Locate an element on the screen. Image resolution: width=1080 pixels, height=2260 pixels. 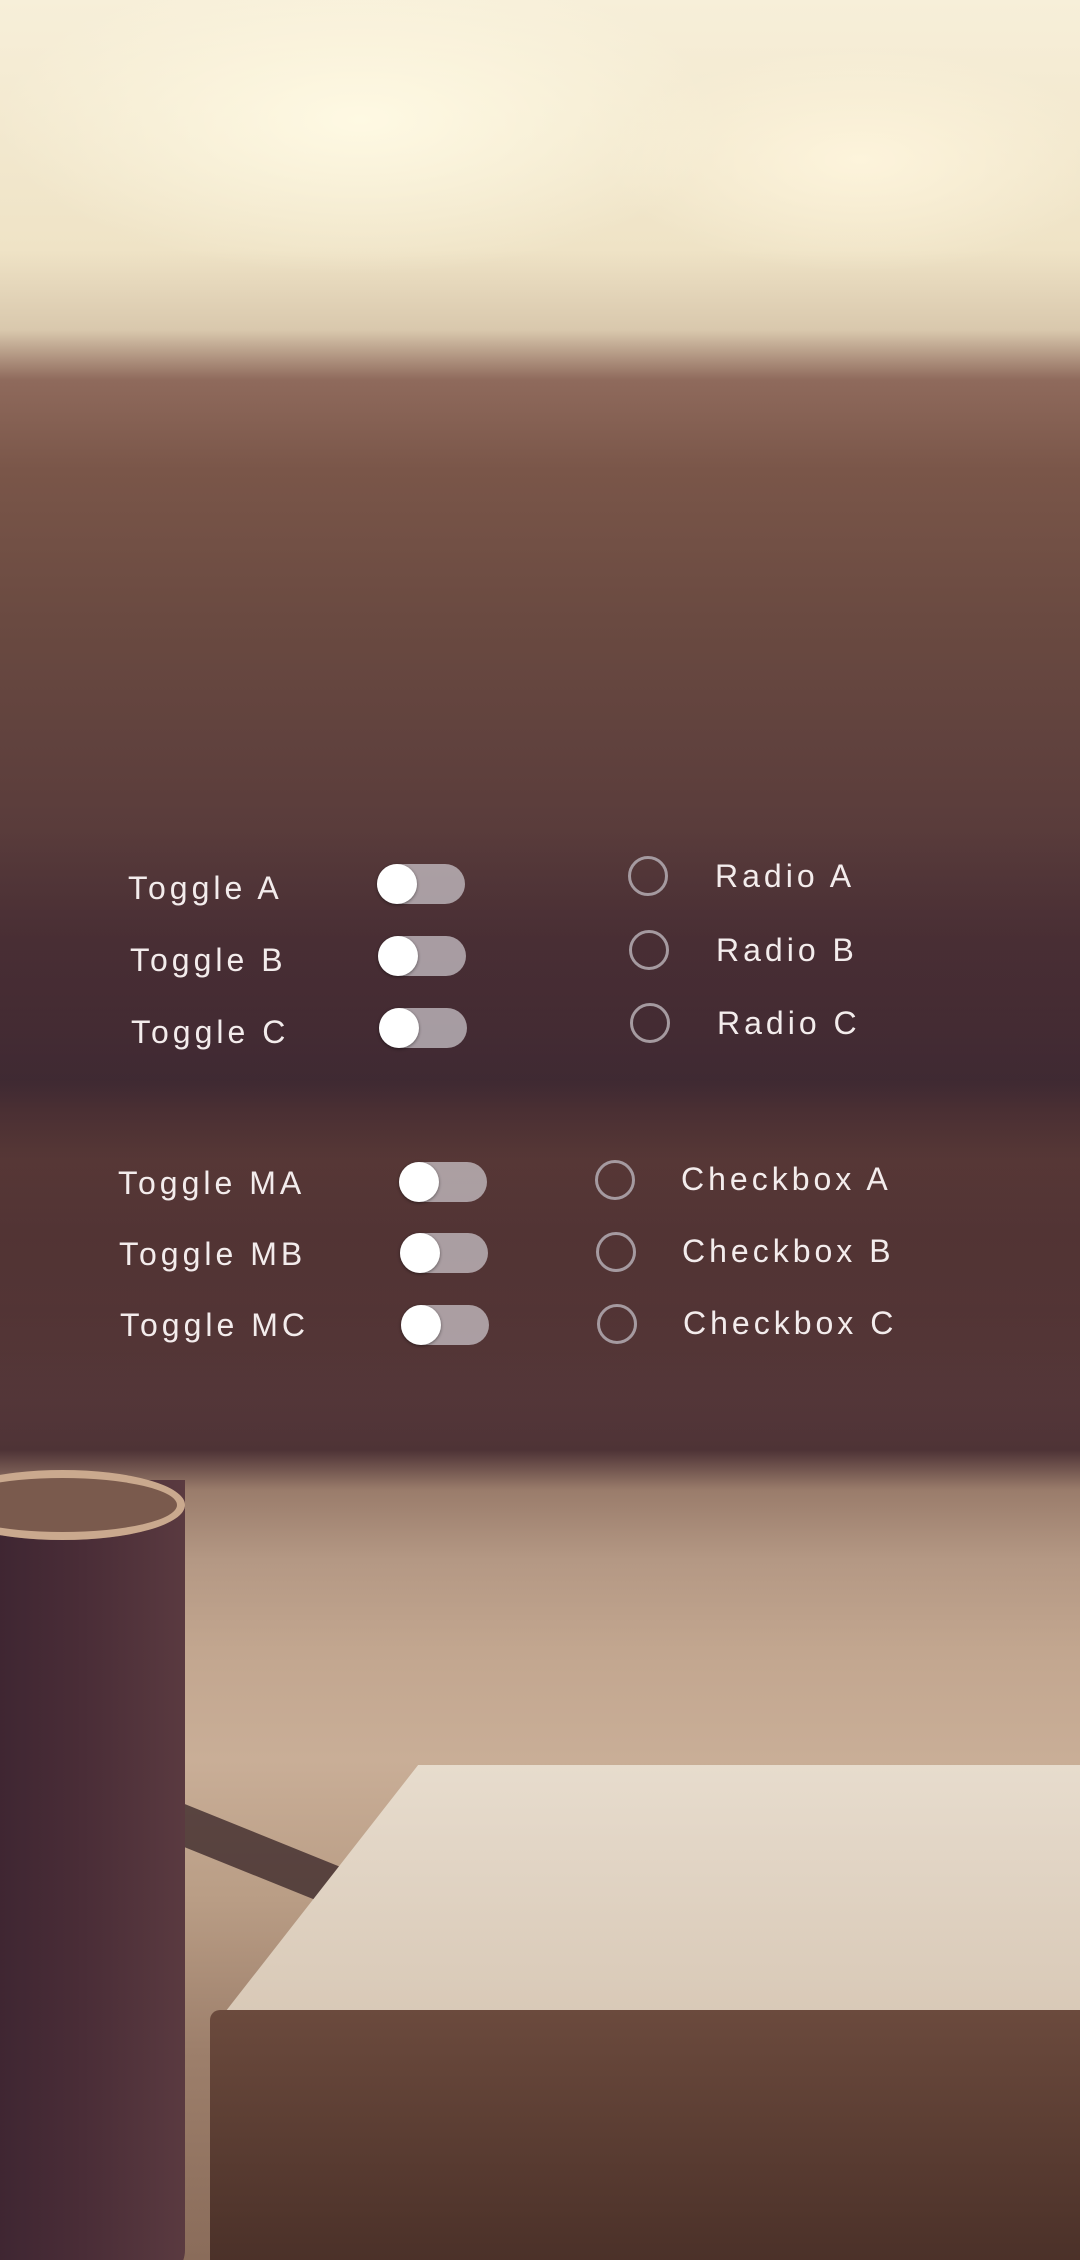
radio-a-label: Radio A is located at coordinates (785, 875).